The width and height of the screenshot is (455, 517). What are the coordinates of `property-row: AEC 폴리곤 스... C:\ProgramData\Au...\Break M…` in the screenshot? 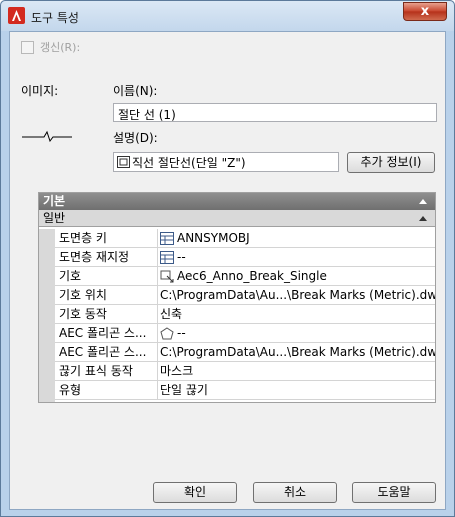 It's located at (245, 352).